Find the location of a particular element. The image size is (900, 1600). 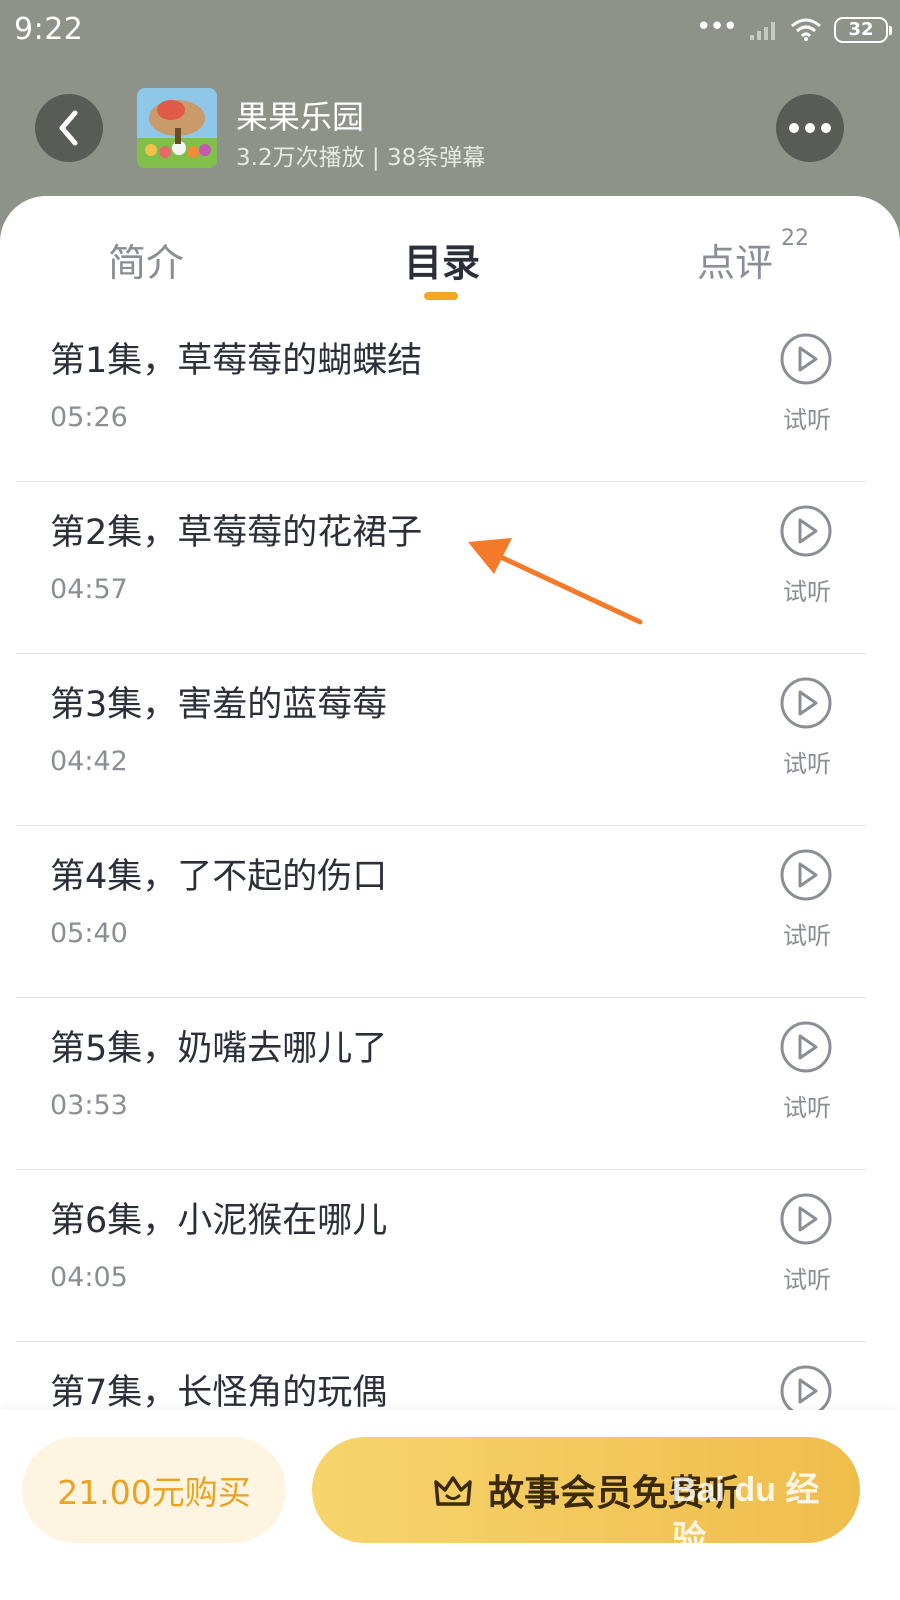

more-button is located at coordinates (810, 128).